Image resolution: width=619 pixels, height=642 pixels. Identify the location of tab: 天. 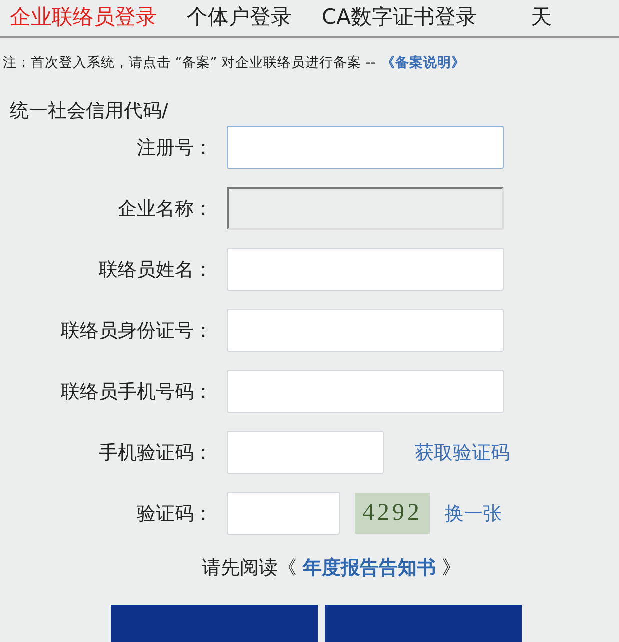
(541, 17).